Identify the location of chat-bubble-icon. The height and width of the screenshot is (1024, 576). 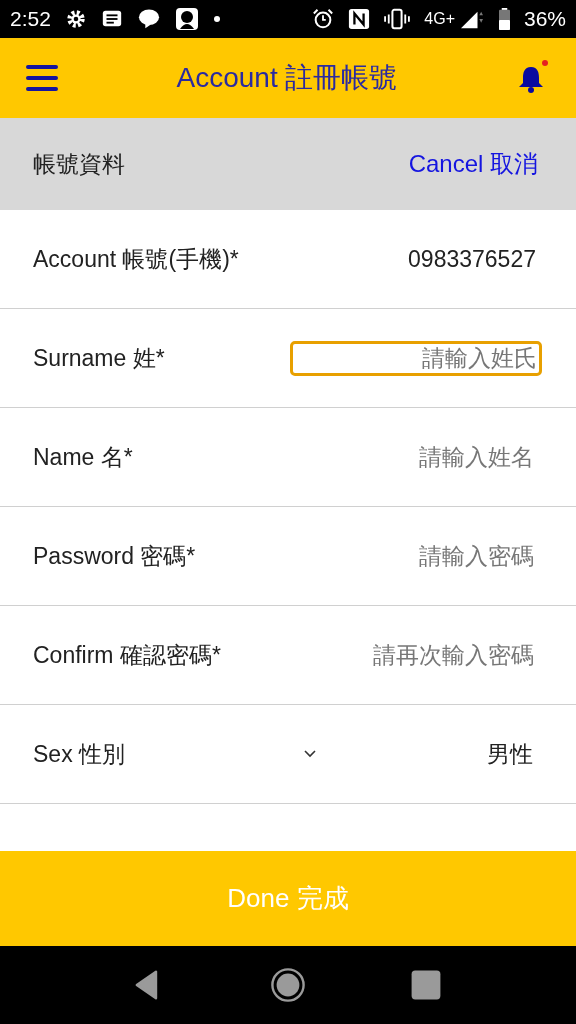
(148, 19).